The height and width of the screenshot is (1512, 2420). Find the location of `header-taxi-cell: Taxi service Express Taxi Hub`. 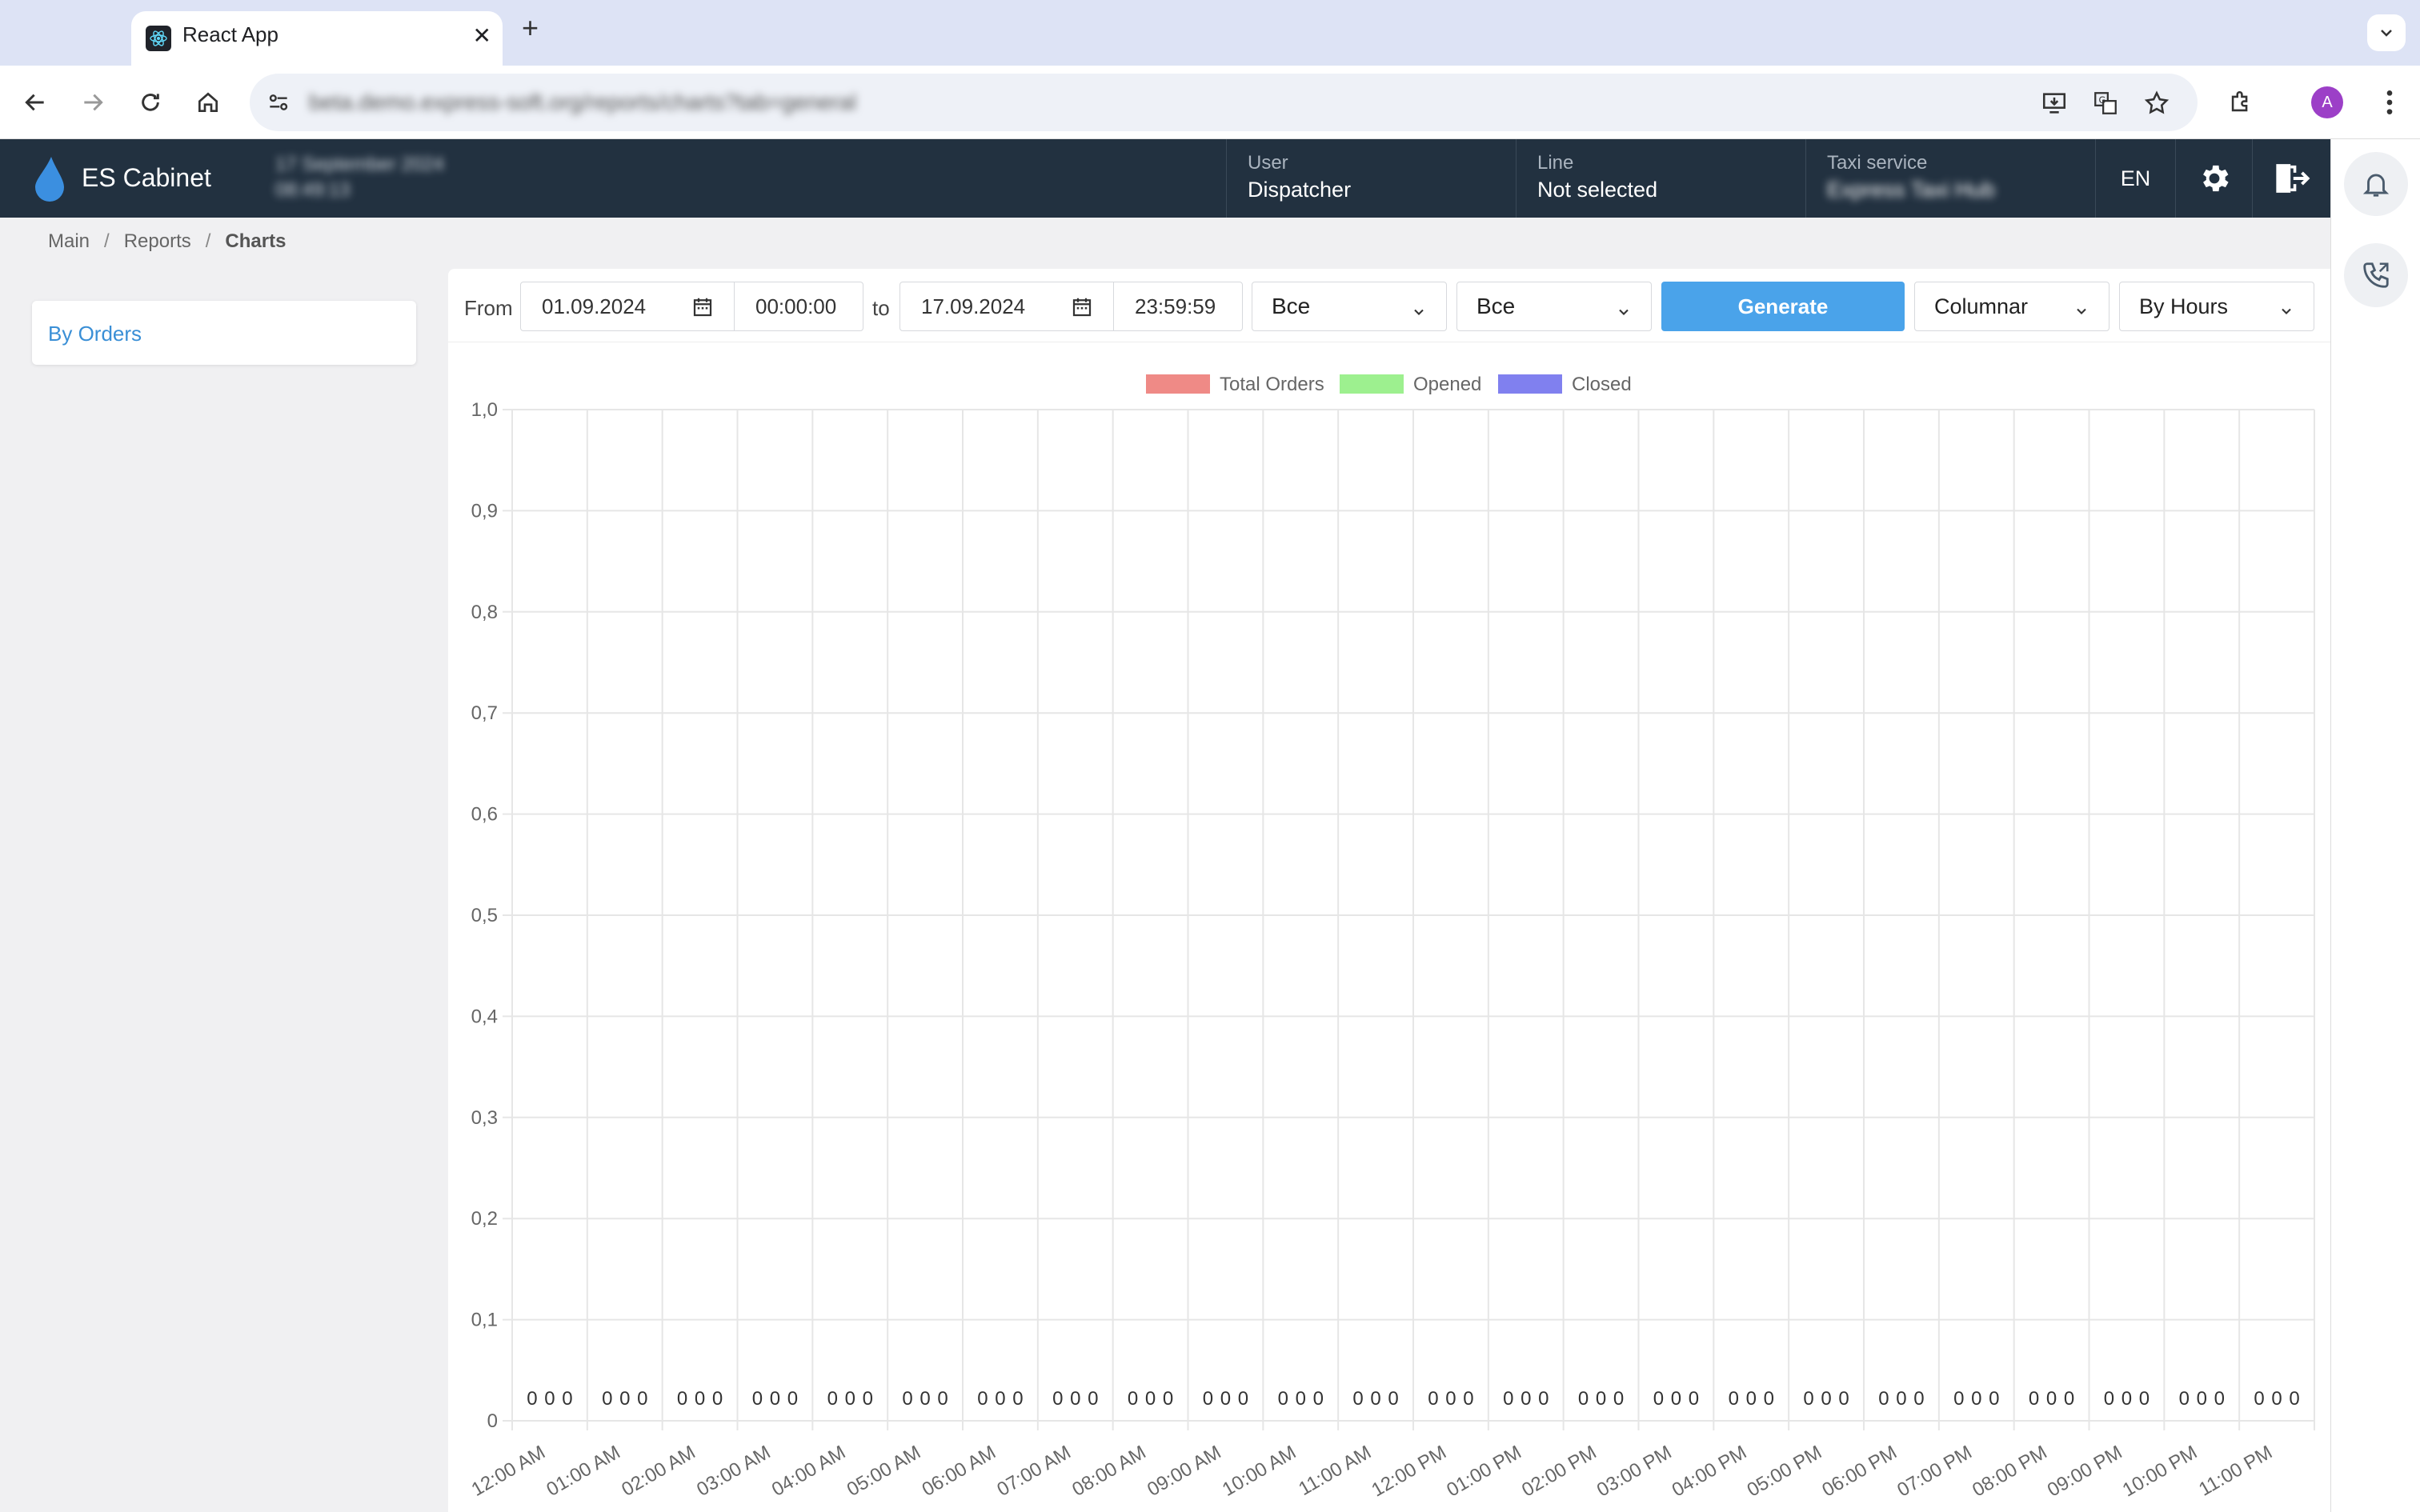

header-taxi-cell: Taxi service Express Taxi Hub is located at coordinates (1950, 178).